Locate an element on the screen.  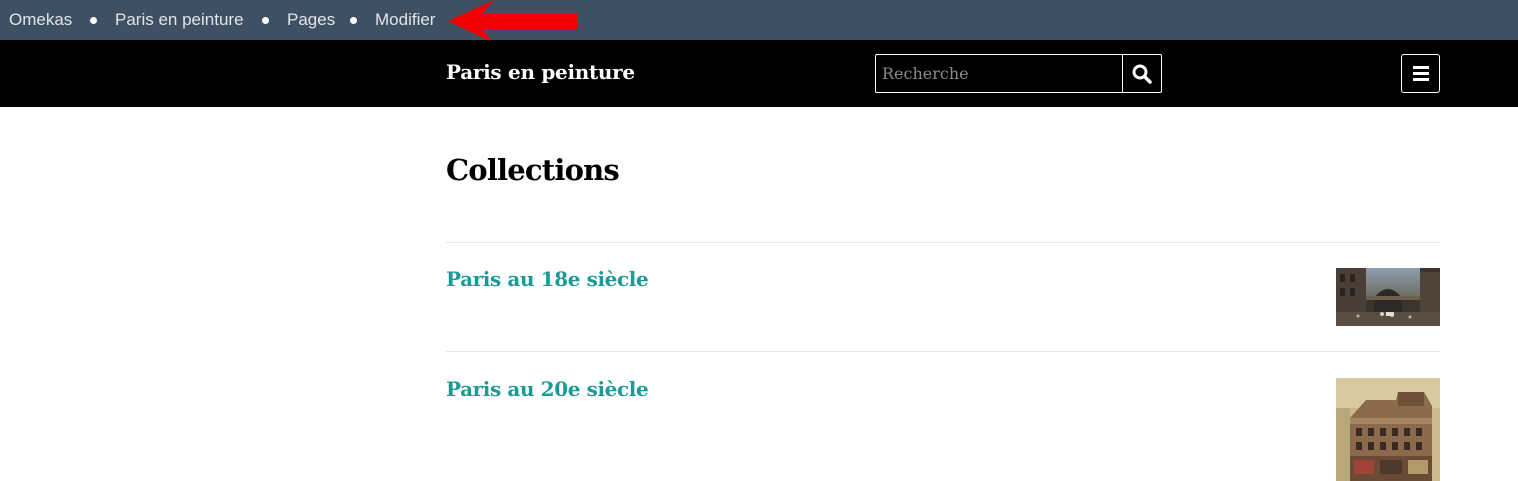
breadcrumb-pages: Pages is located at coordinates (311, 20).